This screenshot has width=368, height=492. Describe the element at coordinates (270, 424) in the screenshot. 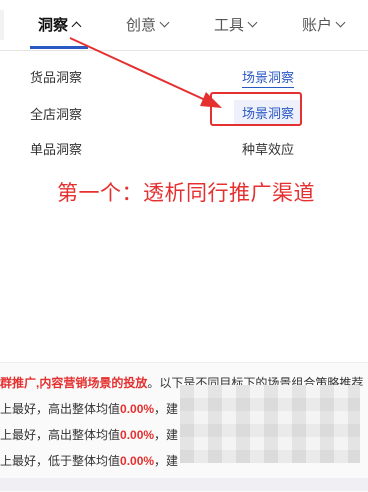

I see `redacted-mosaic` at that location.